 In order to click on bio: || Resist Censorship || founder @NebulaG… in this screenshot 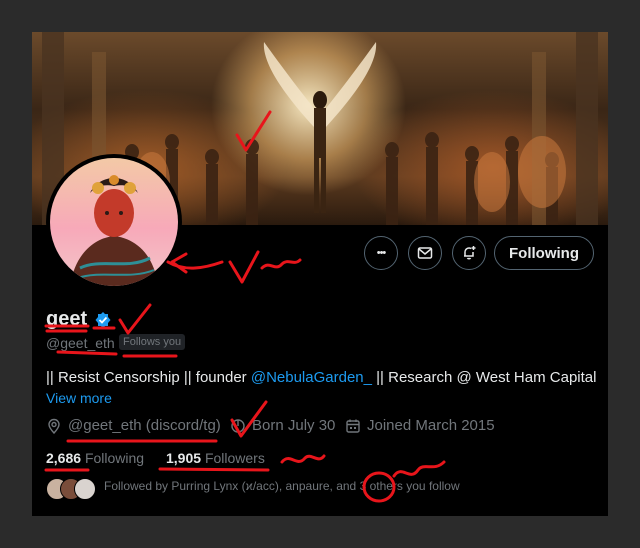, I will do `click(321, 377)`.